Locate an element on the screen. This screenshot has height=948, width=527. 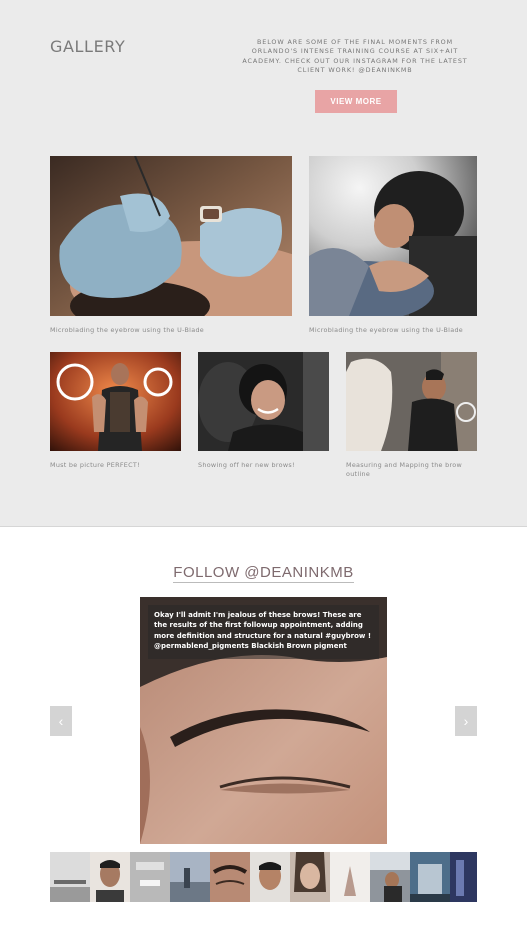
gallery-caption-5: Measuring and Mapping the brow outline is located at coordinates (404, 469).